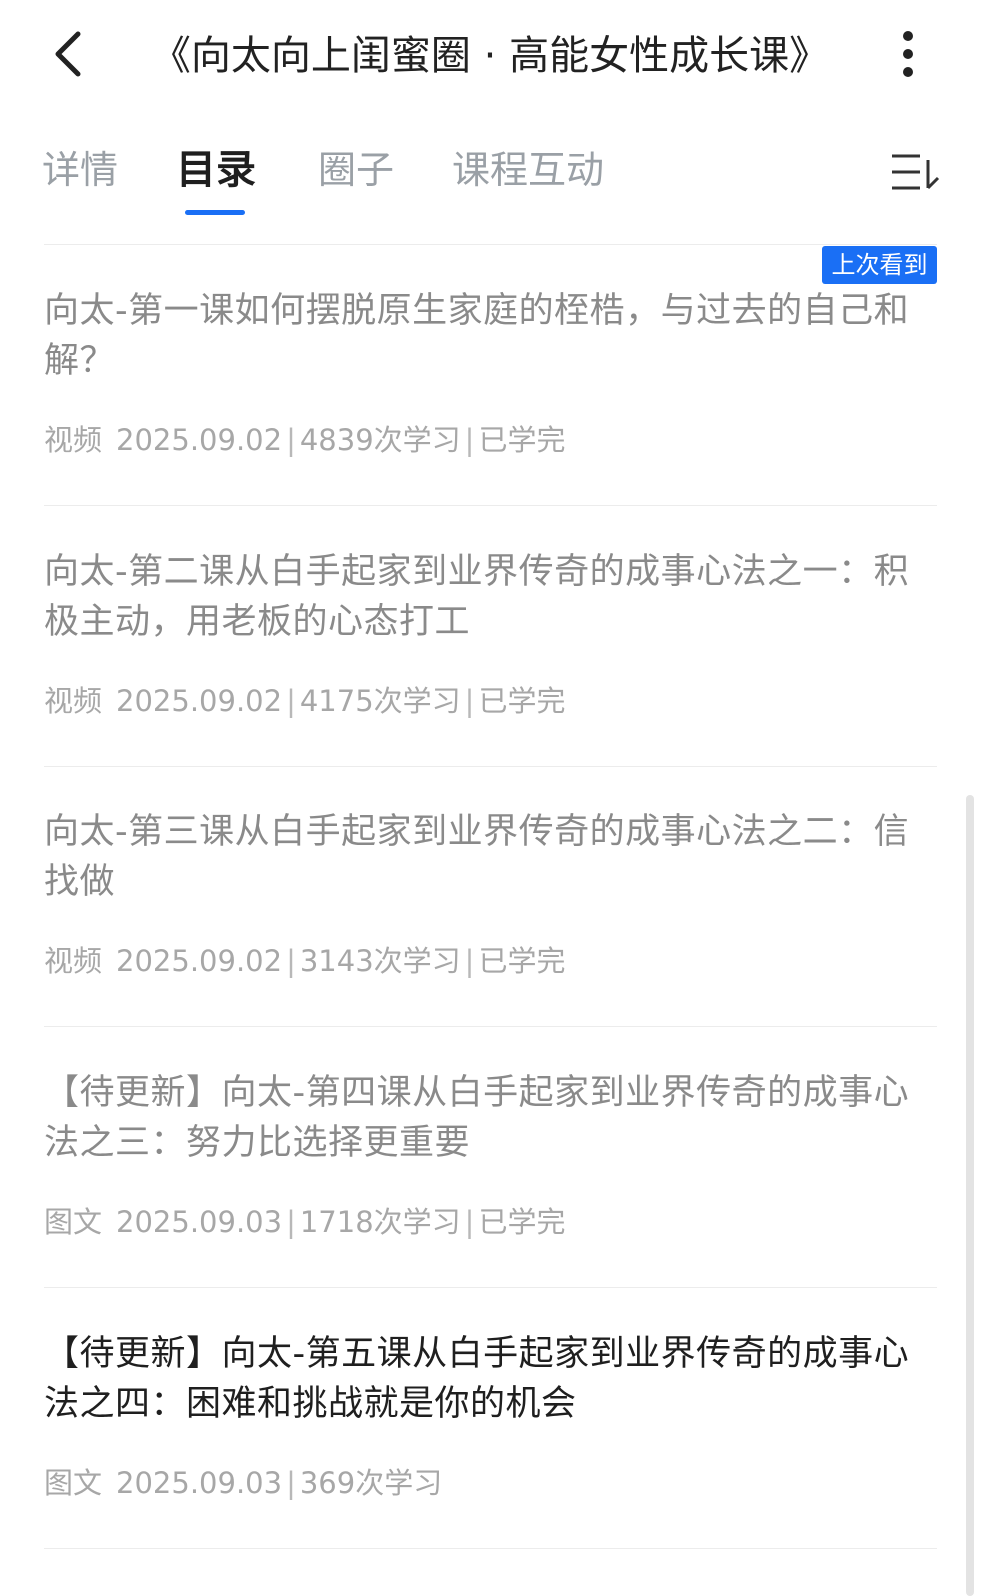 The height and width of the screenshot is (1596, 1000). Describe the element at coordinates (908, 36) in the screenshot. I see `vertical-dots-icon` at that location.